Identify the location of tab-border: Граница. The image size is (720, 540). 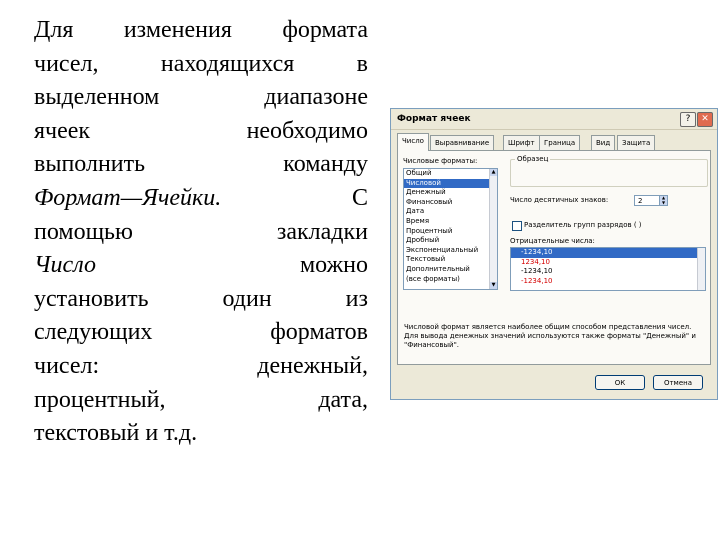
(560, 142).